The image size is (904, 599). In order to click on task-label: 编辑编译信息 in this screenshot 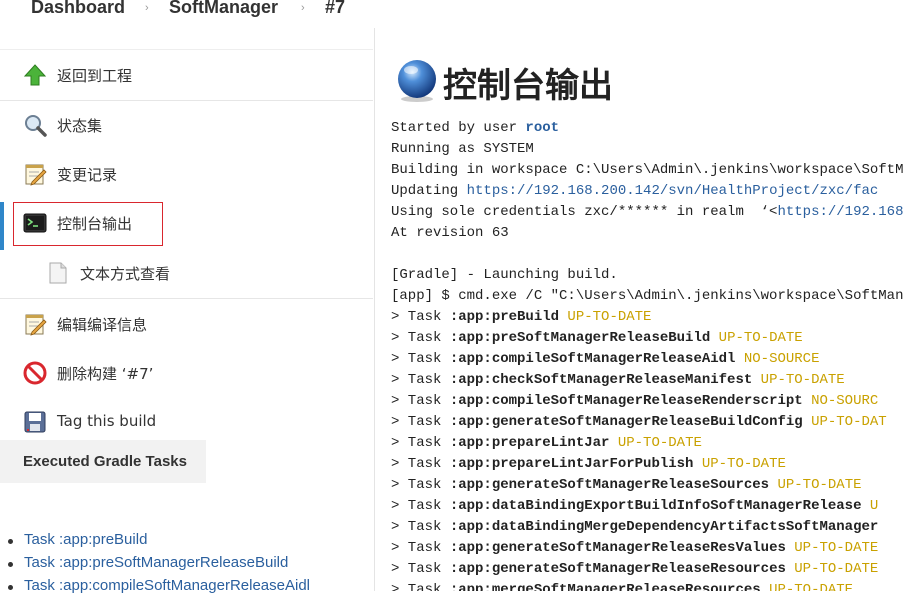, I will do `click(102, 325)`.